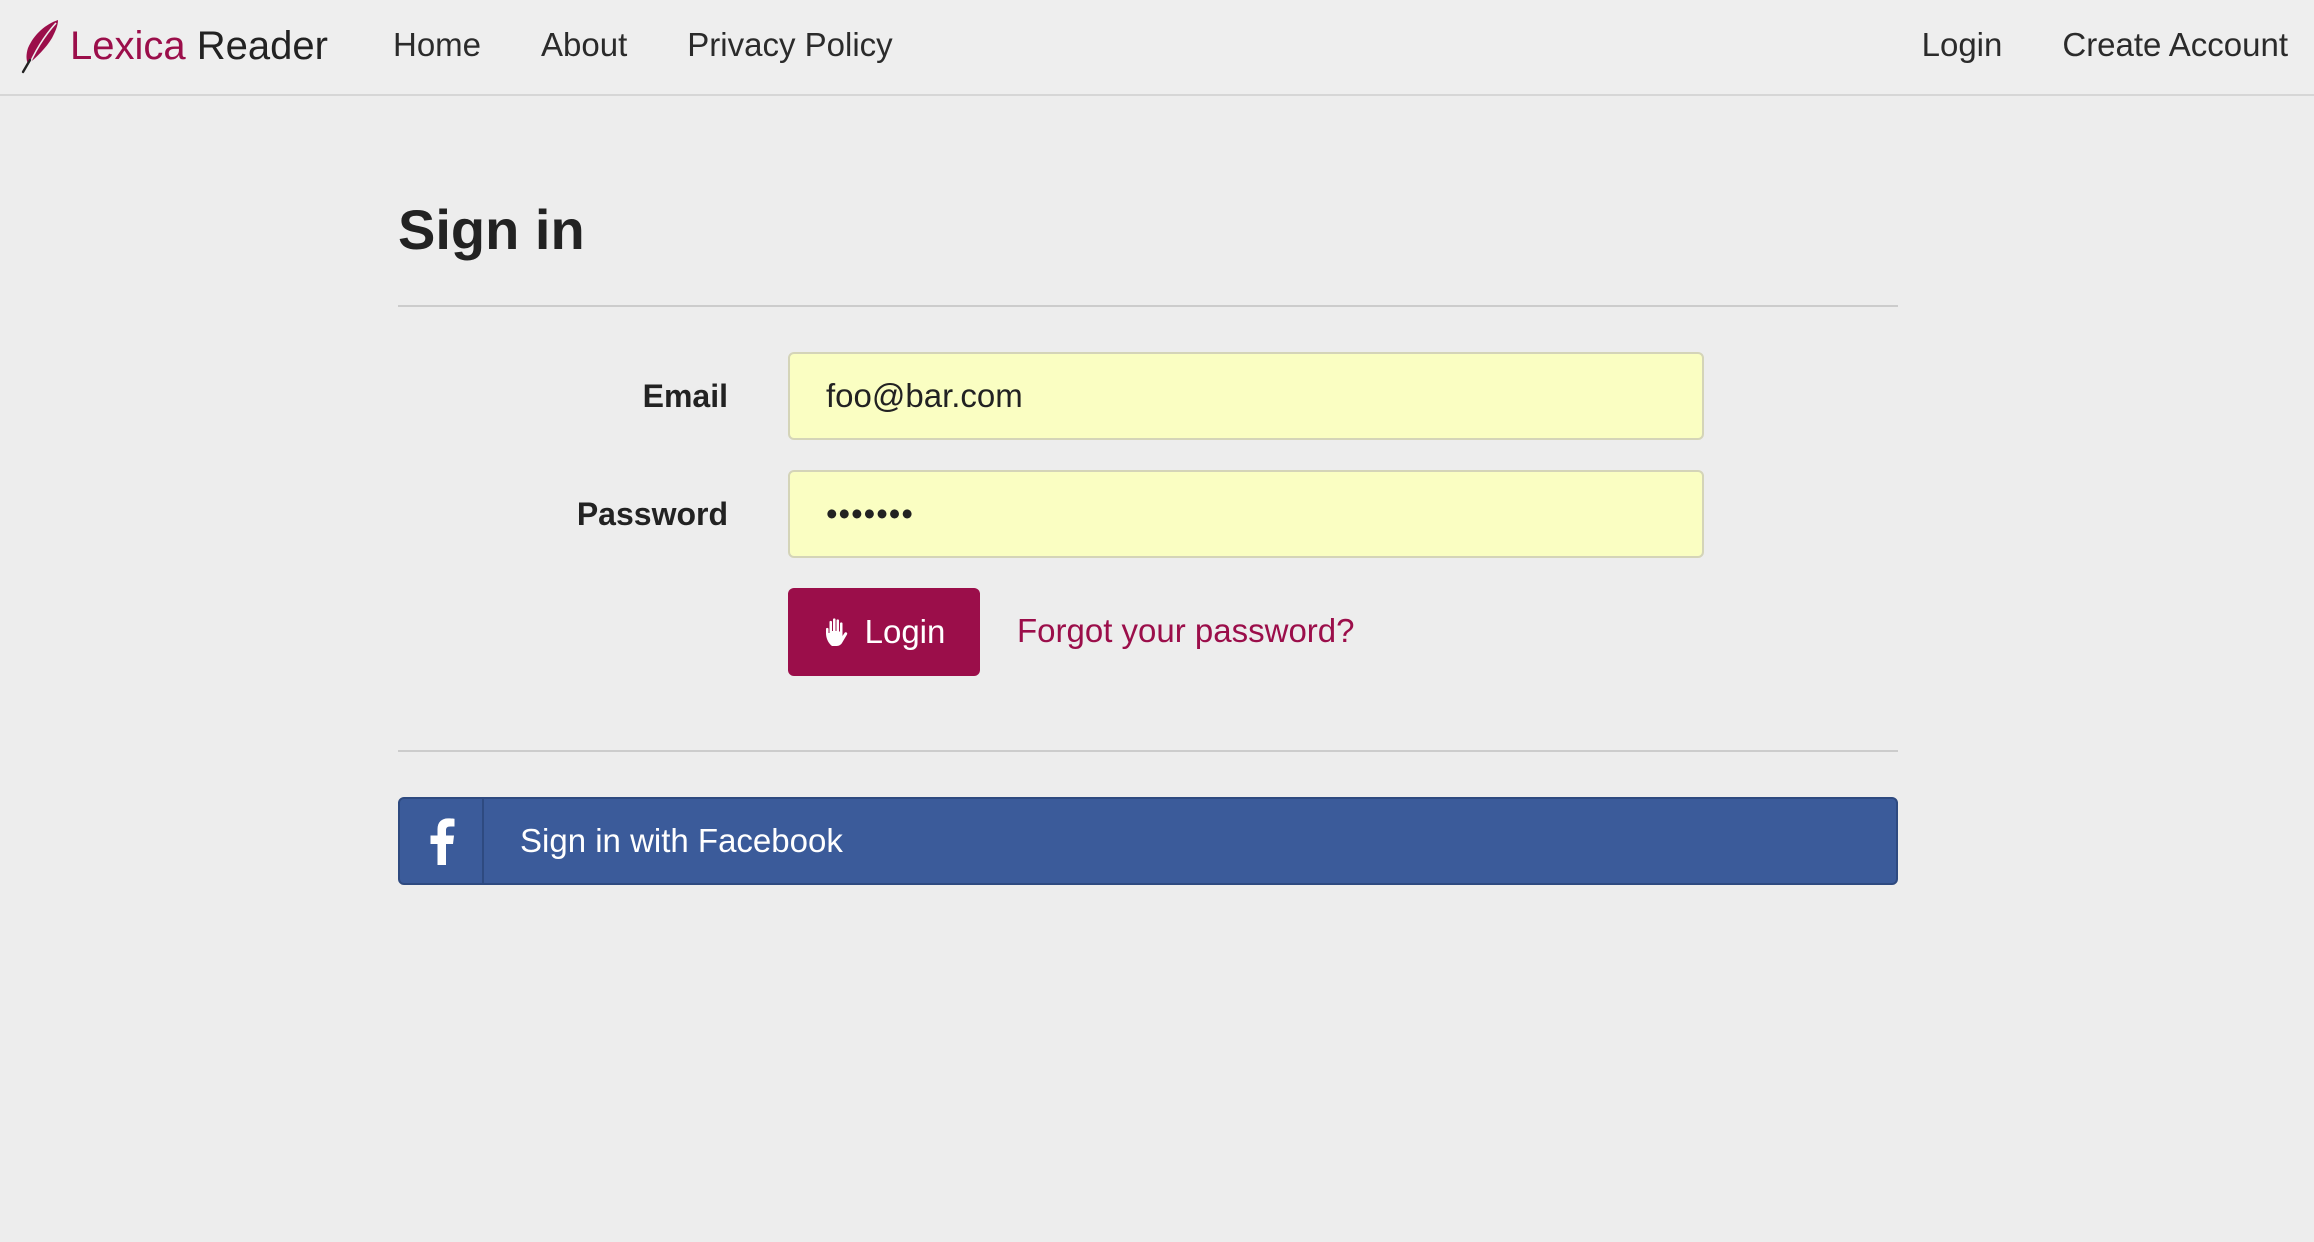  What do you see at coordinates (1186, 631) in the screenshot?
I see `forgot-password-link: Forgot your password?` at bounding box center [1186, 631].